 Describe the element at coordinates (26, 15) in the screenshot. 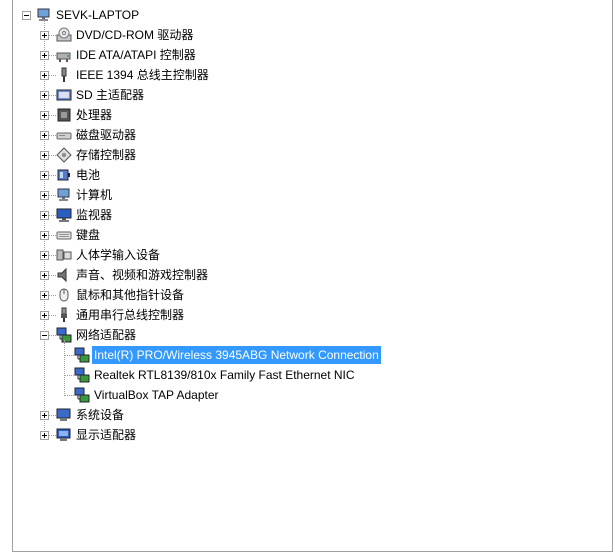

I see `root-collapse-toggle` at that location.